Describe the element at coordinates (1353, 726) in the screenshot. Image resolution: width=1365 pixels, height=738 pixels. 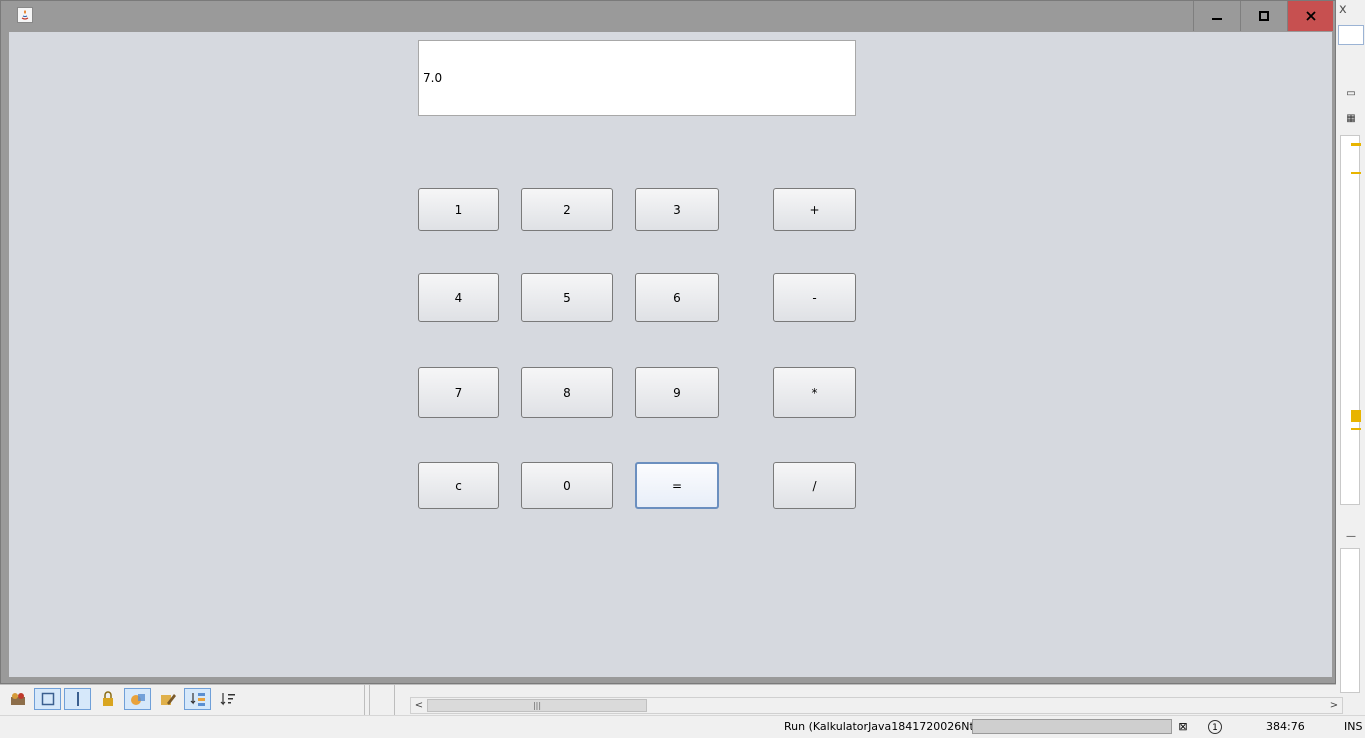
I see `insert-mode: INS` at that location.